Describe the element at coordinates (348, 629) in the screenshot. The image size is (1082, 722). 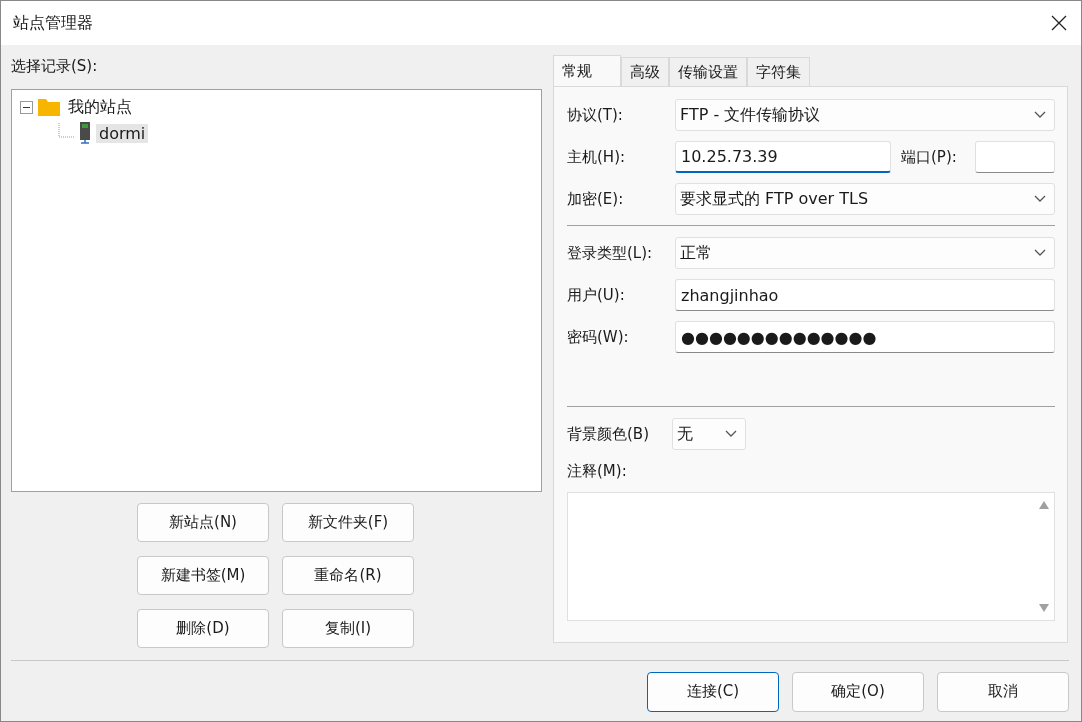
I see `site-button: 复制(I)` at that location.